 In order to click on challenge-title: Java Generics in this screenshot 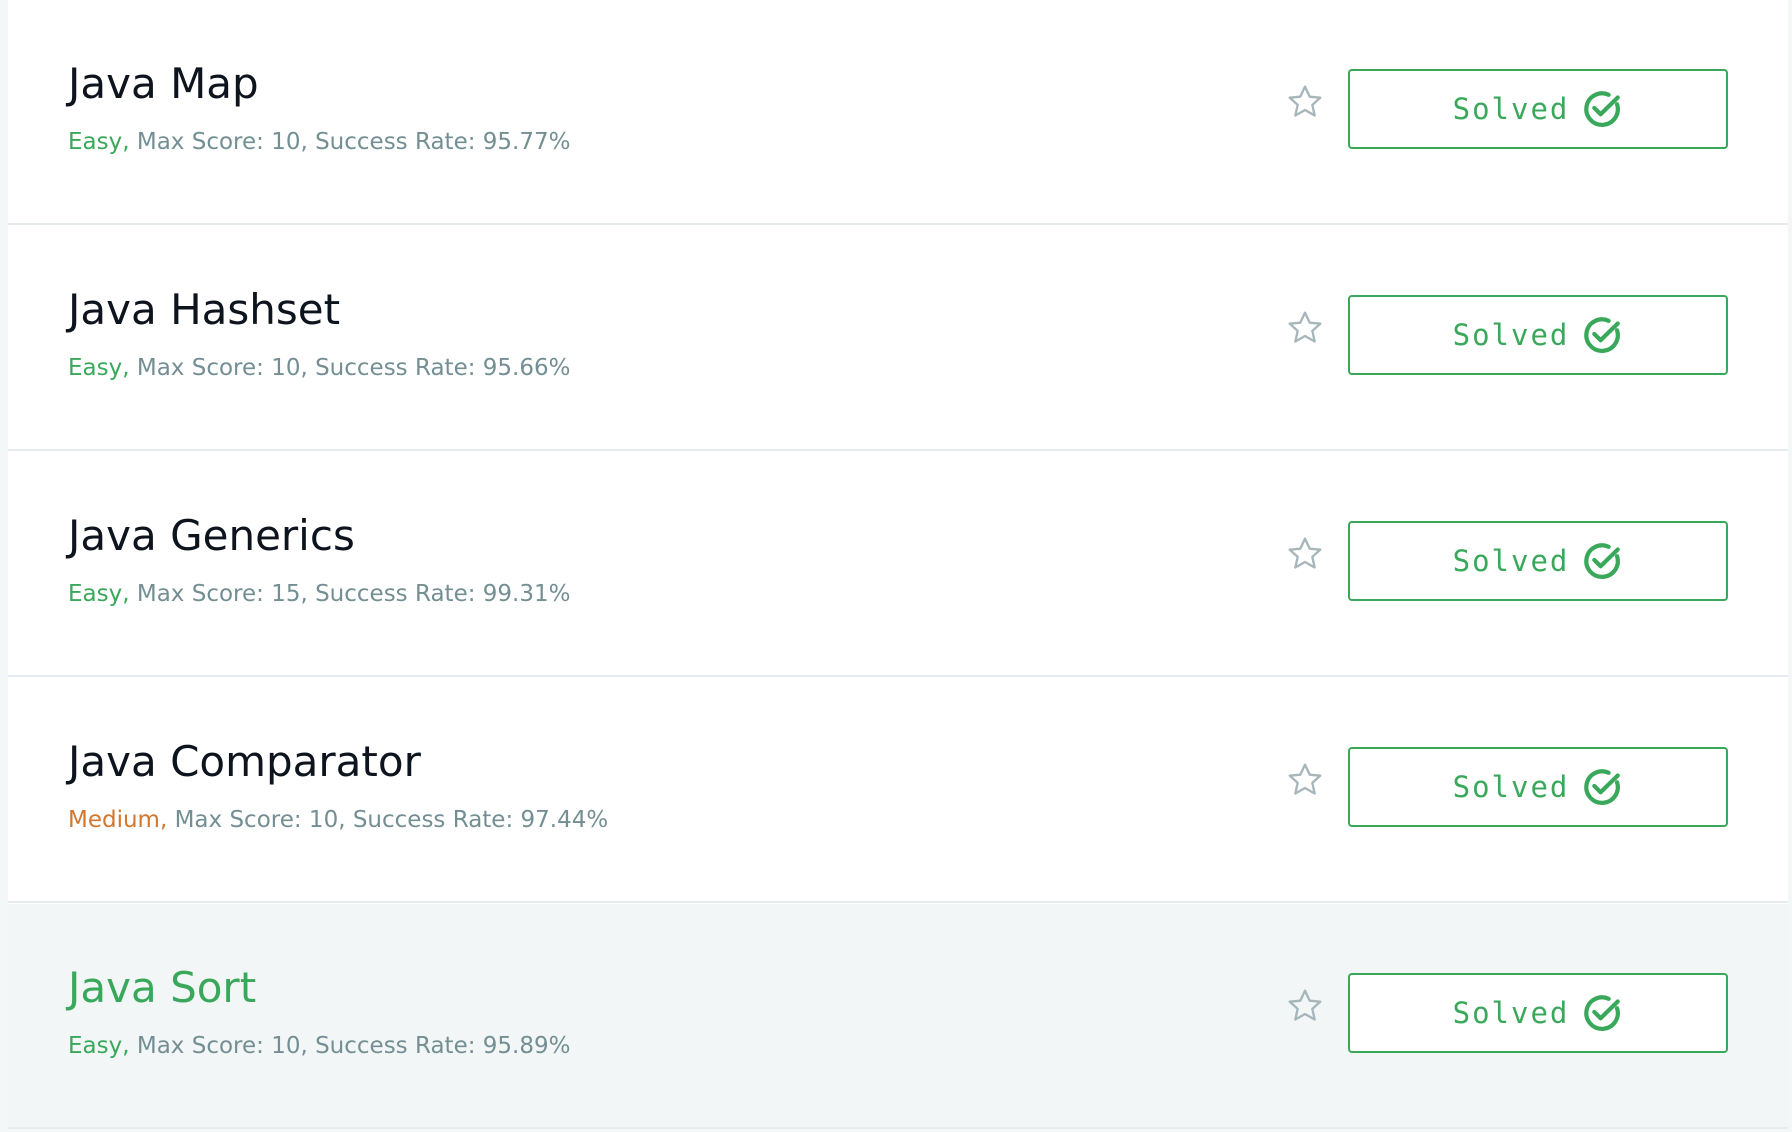, I will do `click(211, 536)`.